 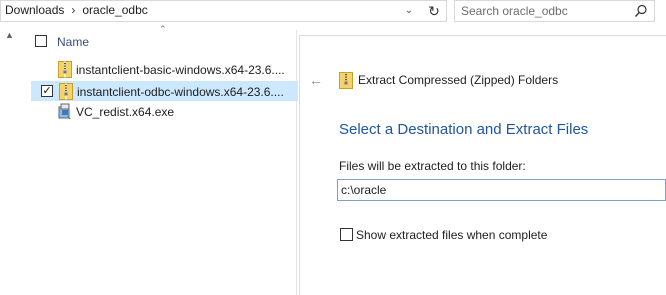 What do you see at coordinates (73, 42) in the screenshot?
I see `column-header-name: Name` at bounding box center [73, 42].